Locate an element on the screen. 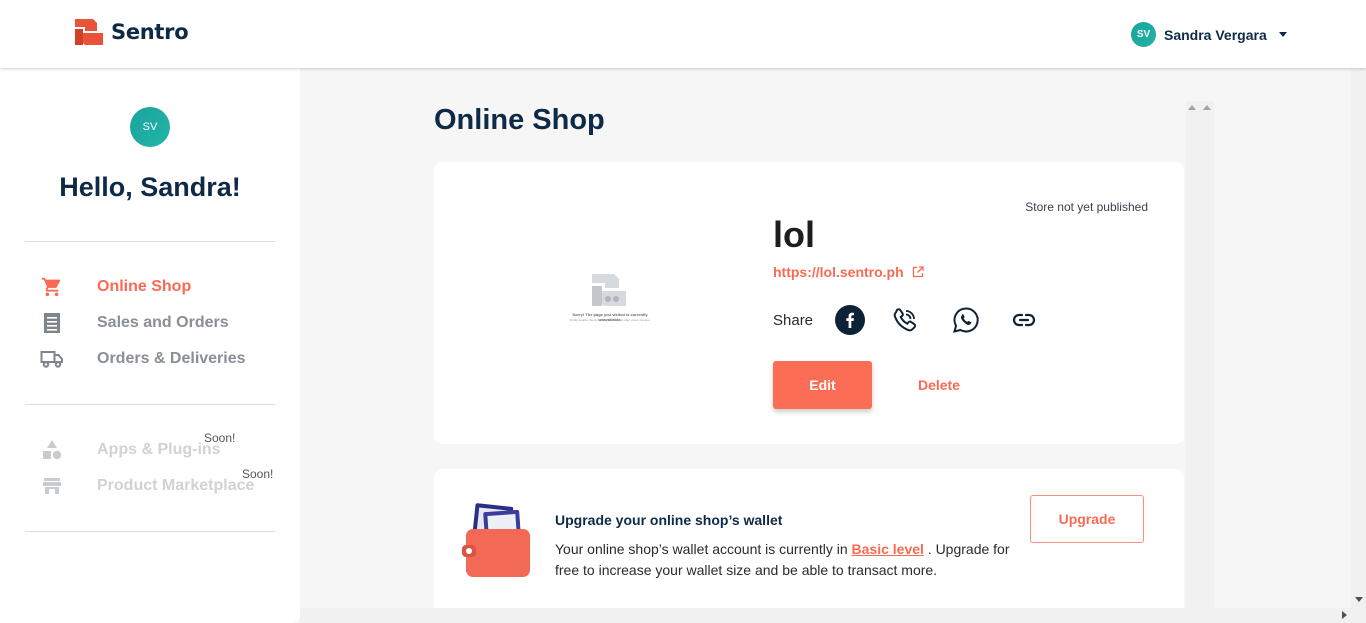 Image resolution: width=1366 pixels, height=623 pixels. sidebar-item-label: Online Shop is located at coordinates (144, 286).